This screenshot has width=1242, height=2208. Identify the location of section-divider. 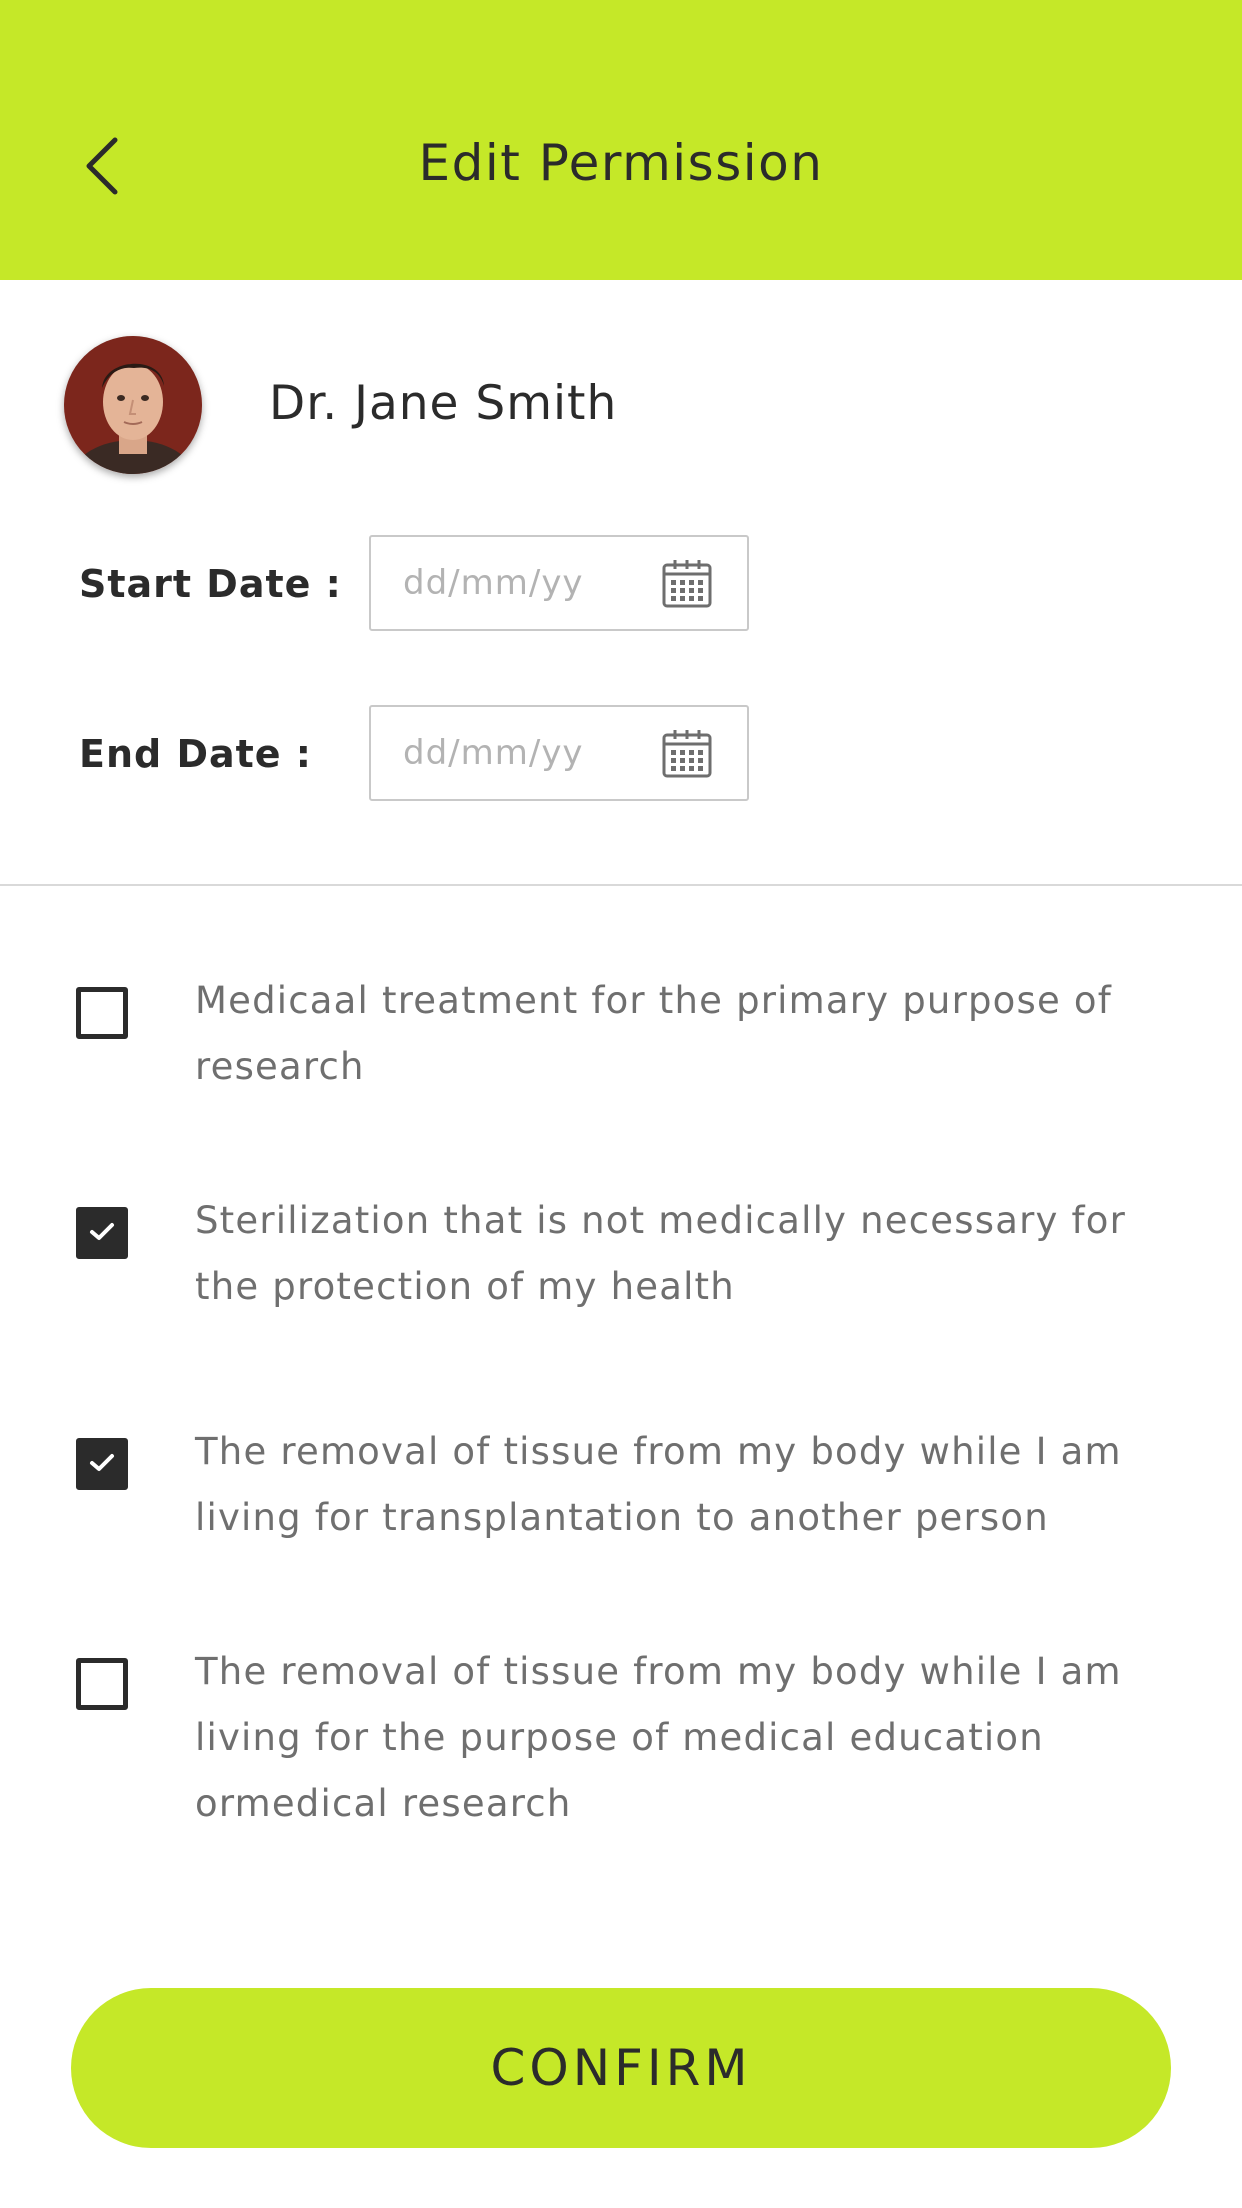
(621, 885).